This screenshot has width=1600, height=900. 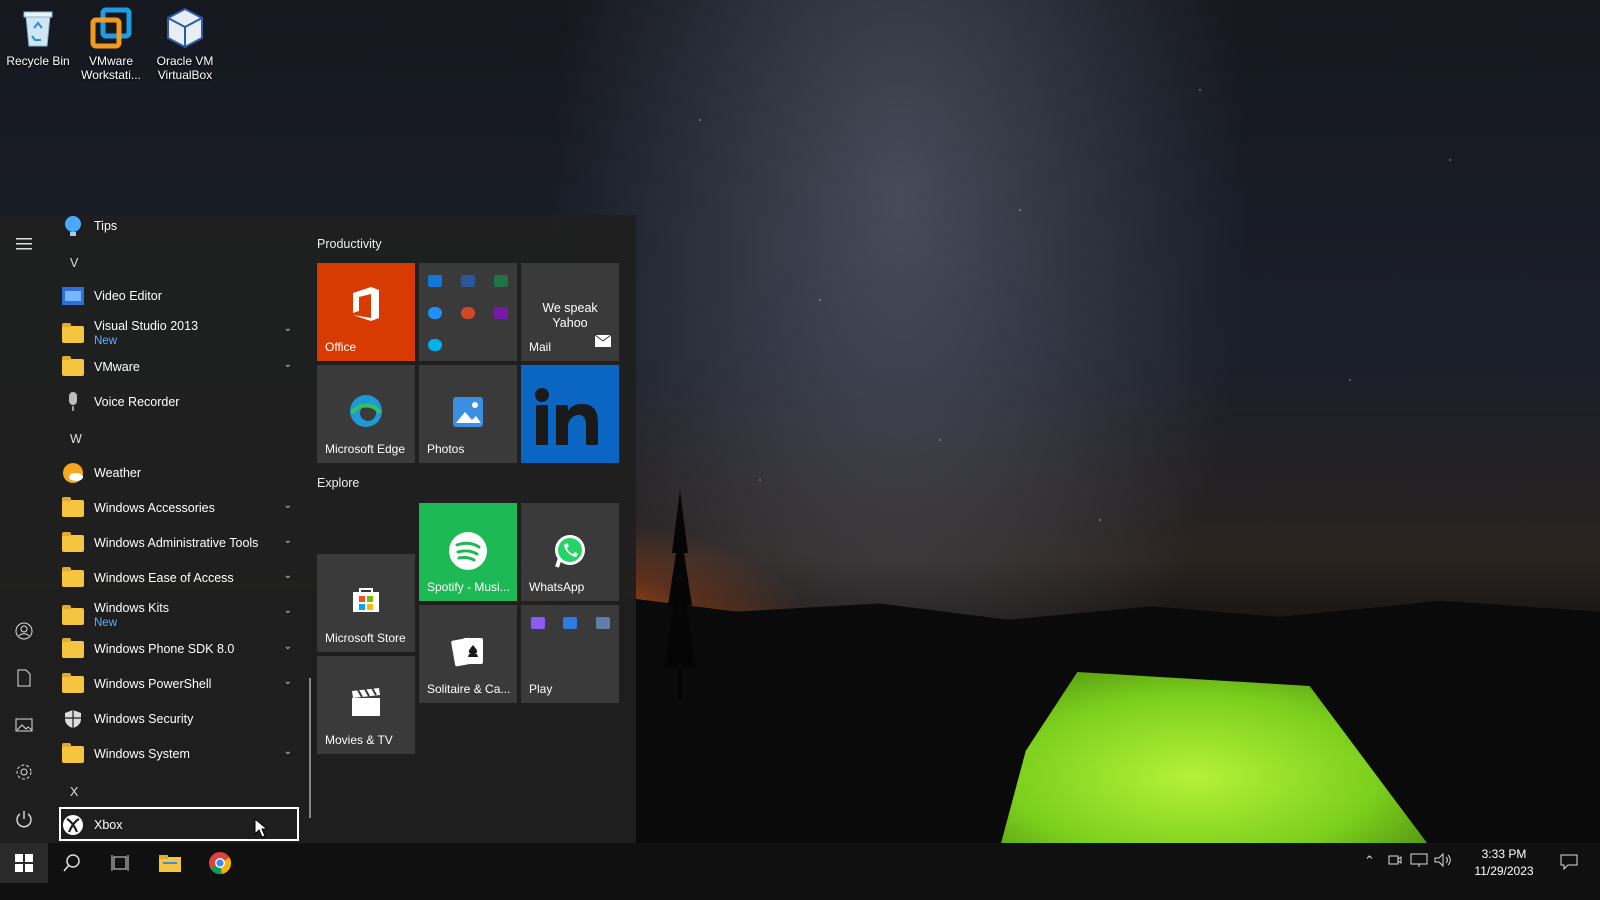 What do you see at coordinates (181, 367) in the screenshot?
I see `app-vmware: VMware ⌄` at bounding box center [181, 367].